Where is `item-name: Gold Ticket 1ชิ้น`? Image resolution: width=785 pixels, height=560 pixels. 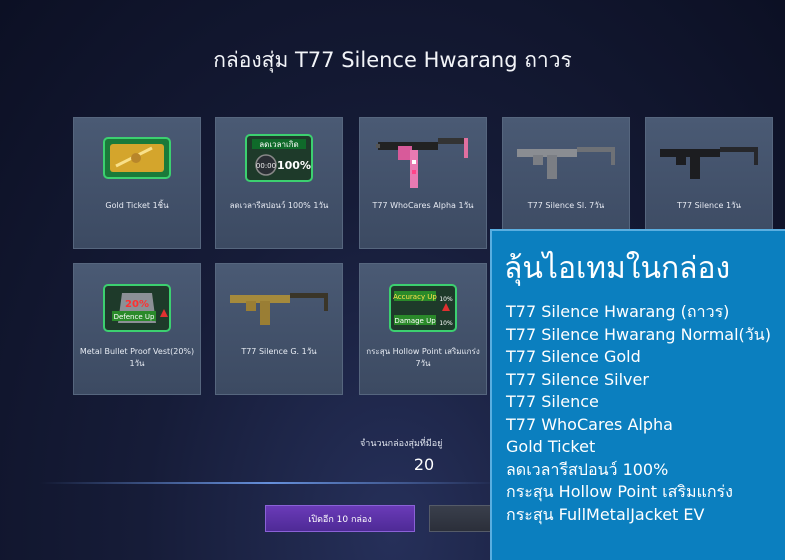 item-name: Gold Ticket 1ชิ้น is located at coordinates (137, 205).